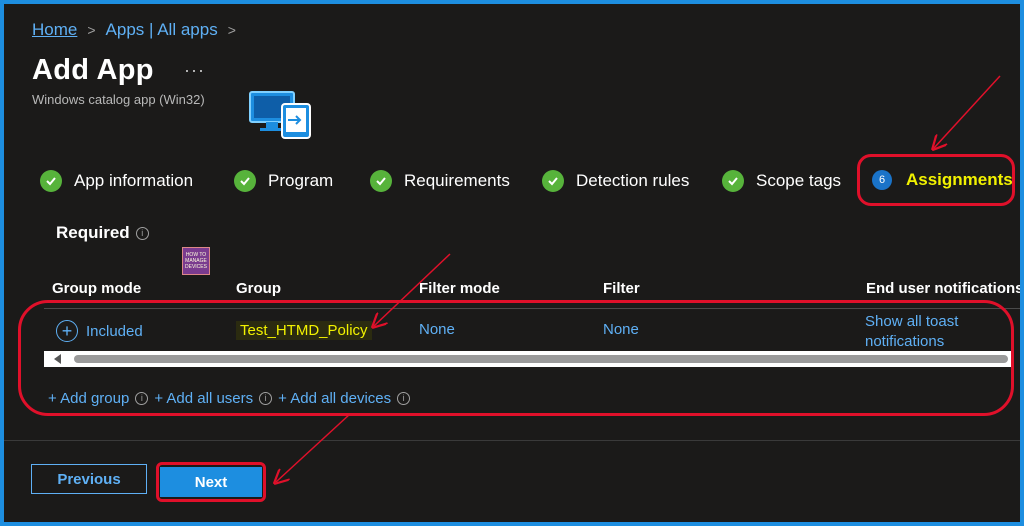 This screenshot has width=1024, height=526. I want to click on annotation-box-assignments, so click(936, 180).